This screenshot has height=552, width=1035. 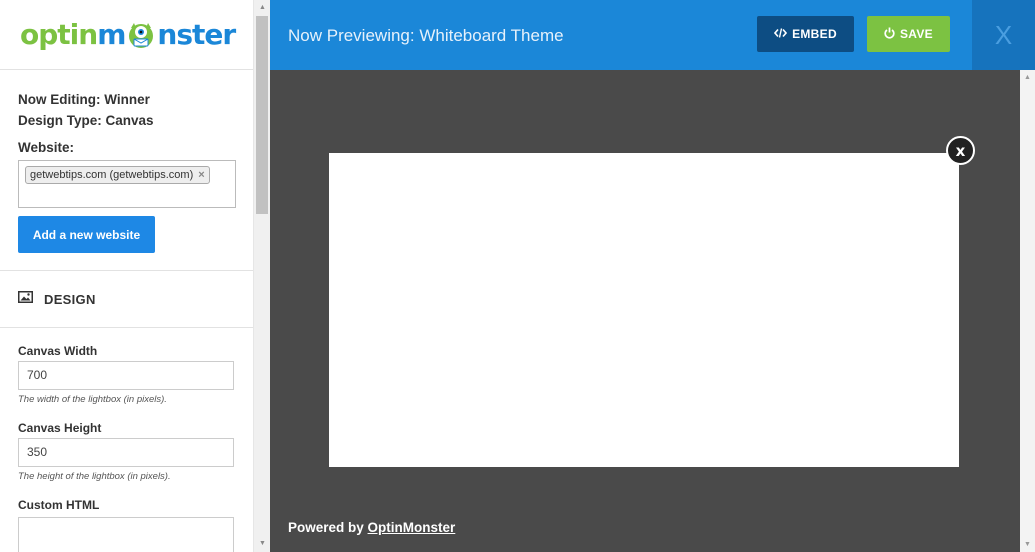 I want to click on optinmonster-logo: optin m nster, so click(x=128, y=34).